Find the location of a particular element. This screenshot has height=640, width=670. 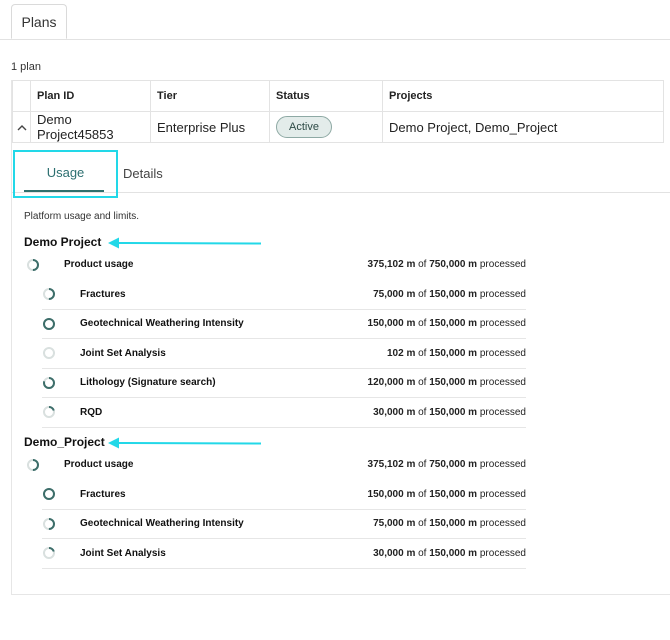

tab-usage-label: Usage is located at coordinates (65, 172).